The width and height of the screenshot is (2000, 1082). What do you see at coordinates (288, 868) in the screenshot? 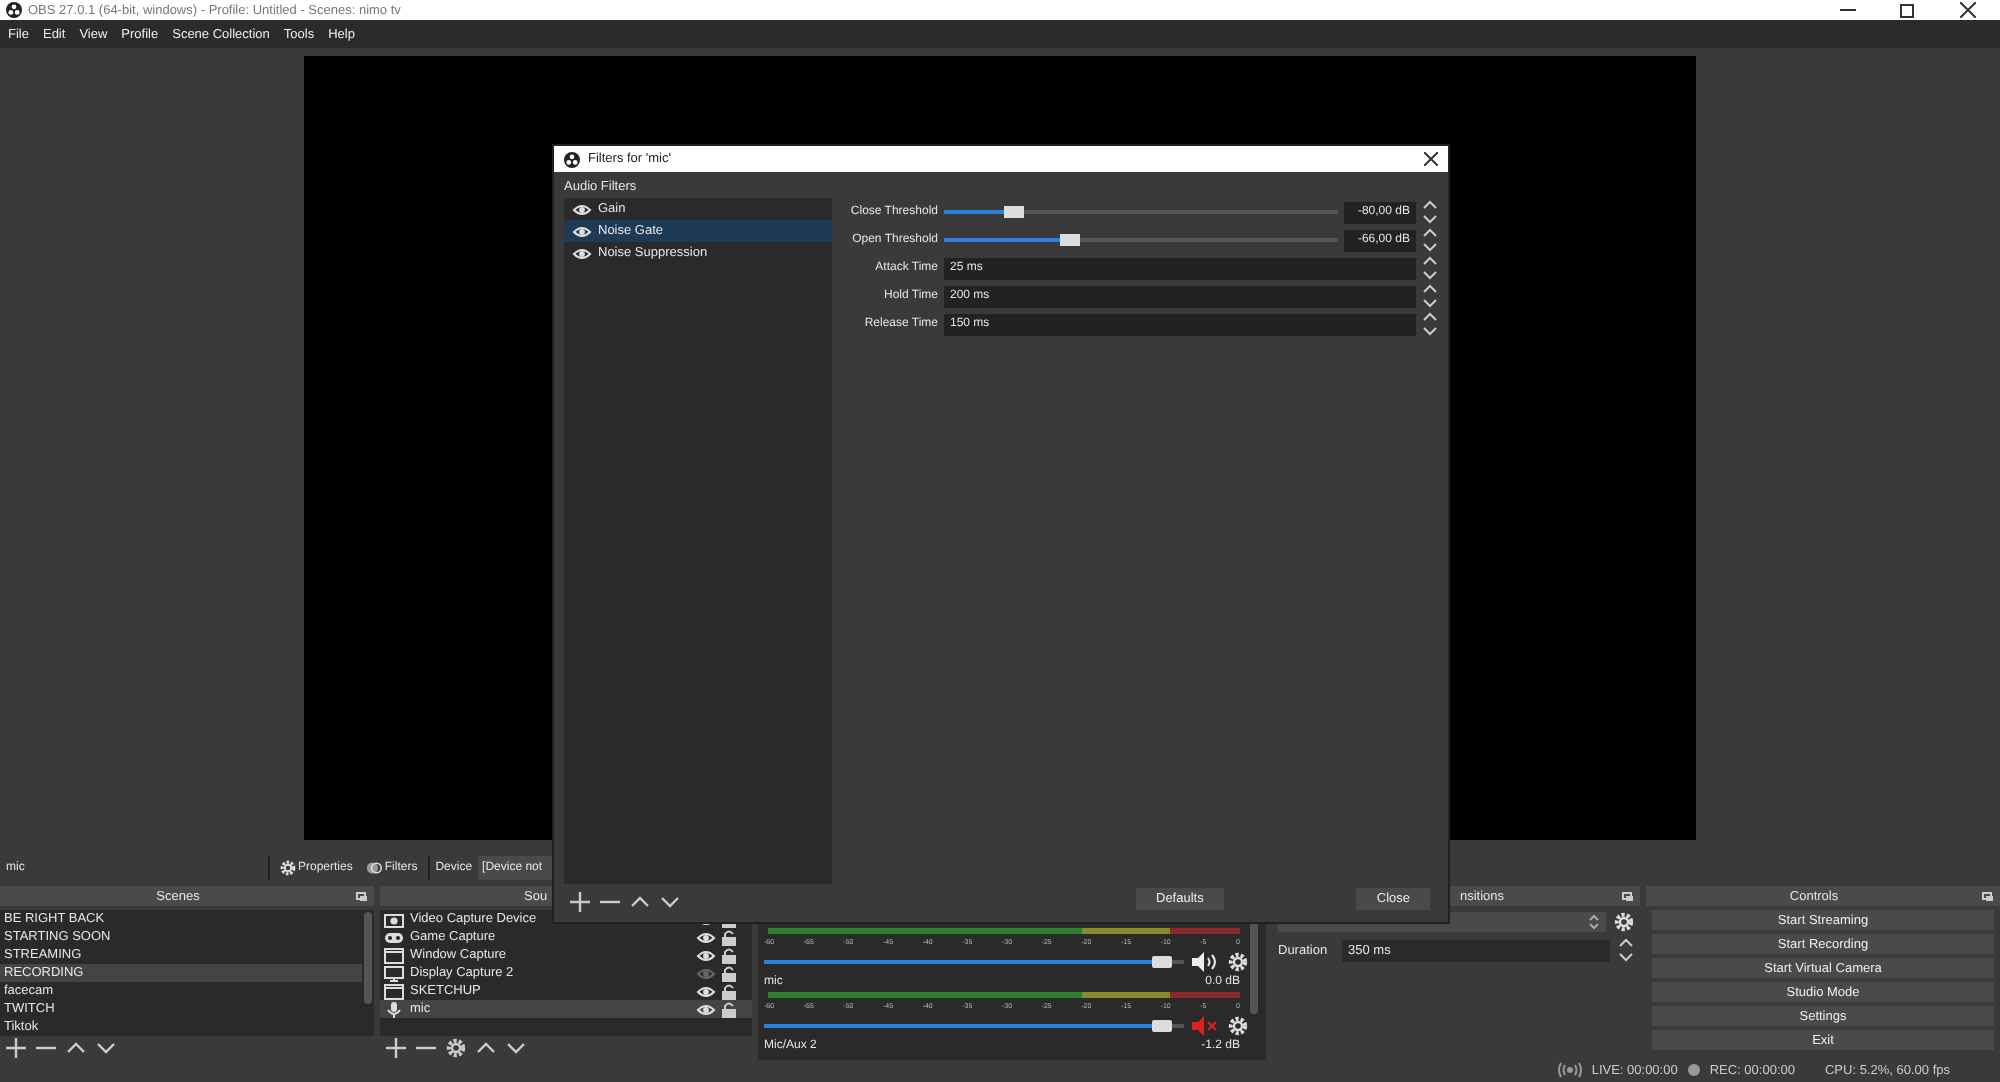
I see `gear-icon` at bounding box center [288, 868].